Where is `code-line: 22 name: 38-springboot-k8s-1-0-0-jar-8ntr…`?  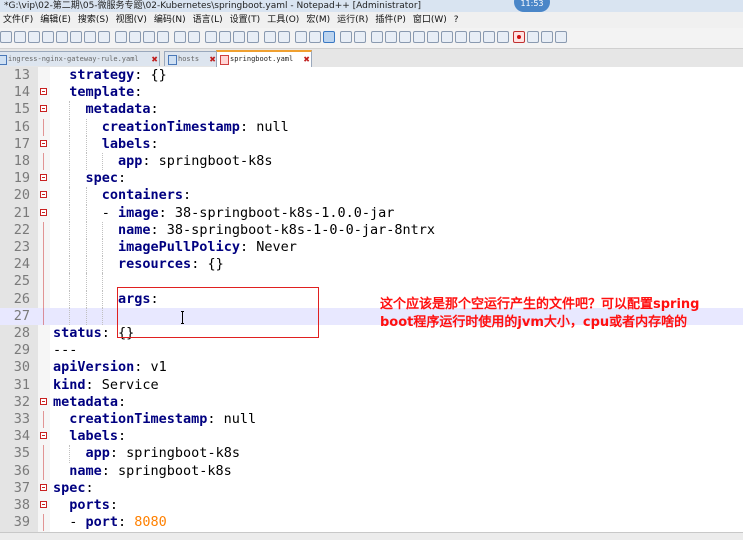 code-line: 22 name: 38-springboot-k8s-1-0-0-jar-8ntr… is located at coordinates (371, 230).